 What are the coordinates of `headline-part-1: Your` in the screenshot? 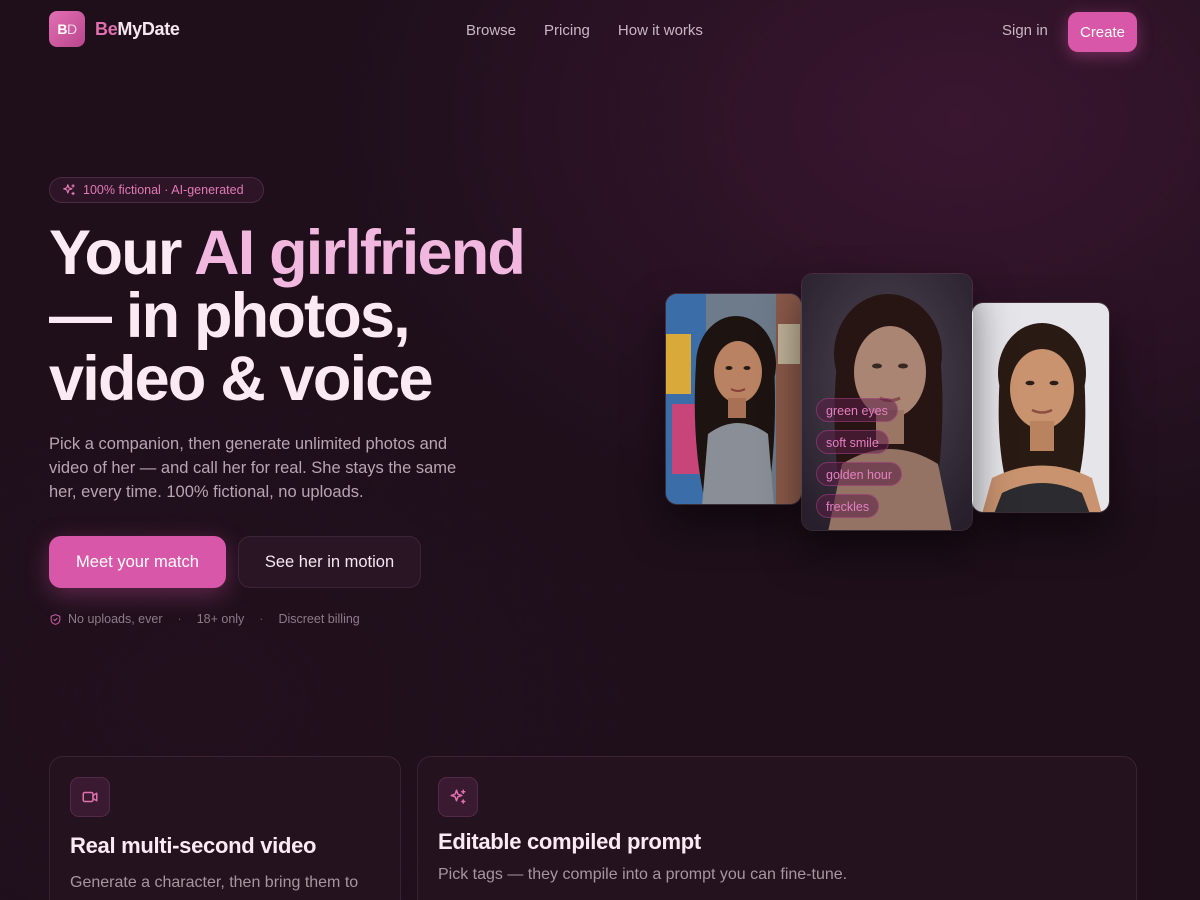 It's located at (121, 253).